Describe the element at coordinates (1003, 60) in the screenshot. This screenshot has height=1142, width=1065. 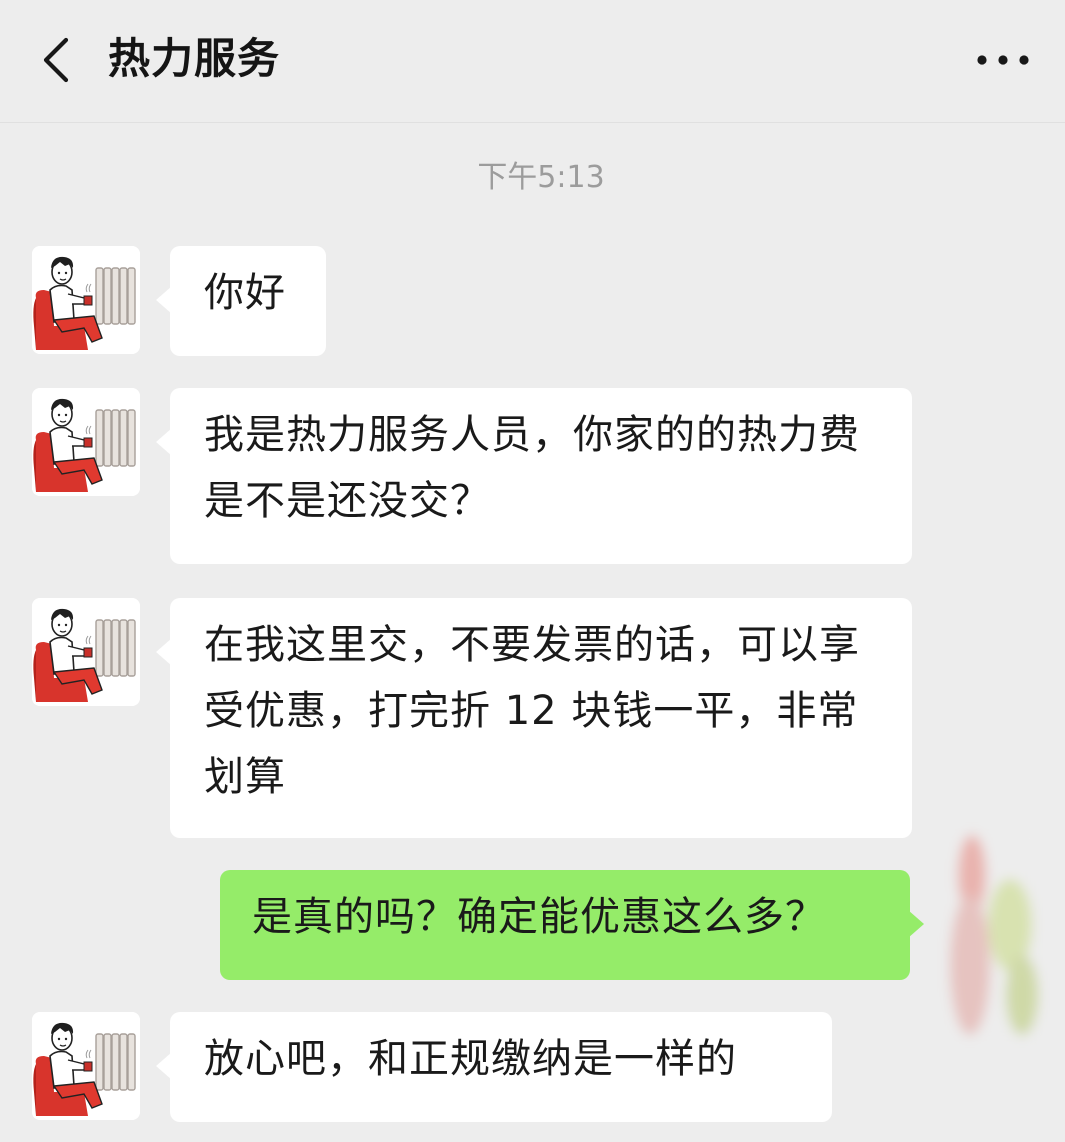
I see `more-horizontal-icon` at that location.